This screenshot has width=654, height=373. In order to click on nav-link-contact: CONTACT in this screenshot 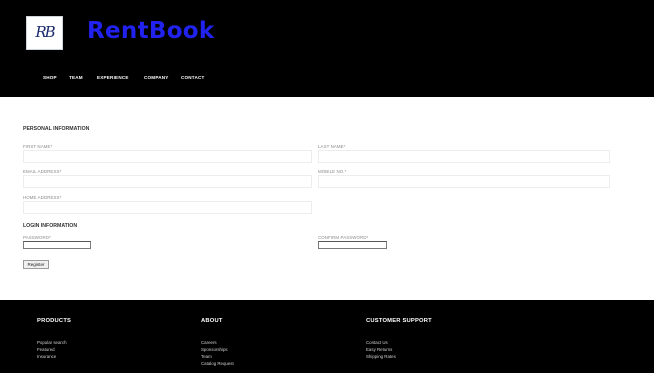, I will do `click(193, 77)`.